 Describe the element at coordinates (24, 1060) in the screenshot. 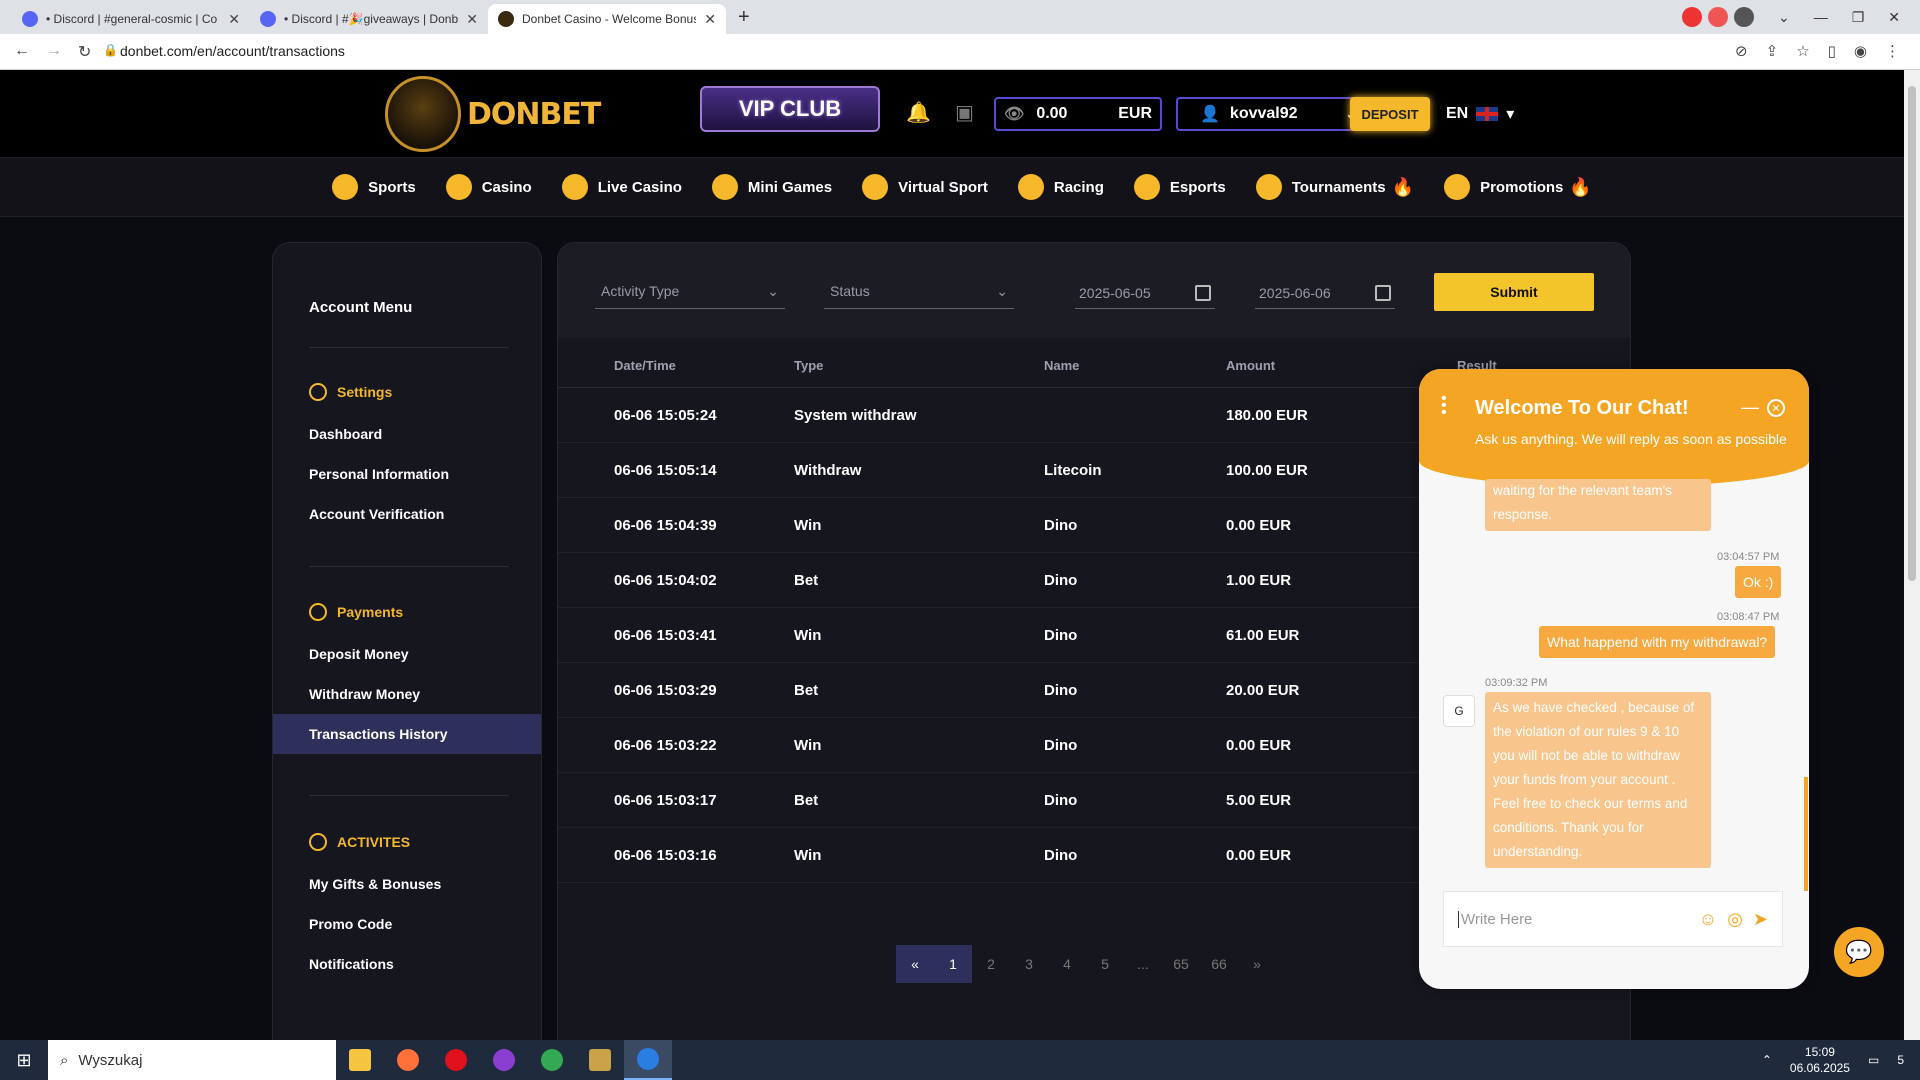

I see `windows-start-icon: ⊞` at that location.